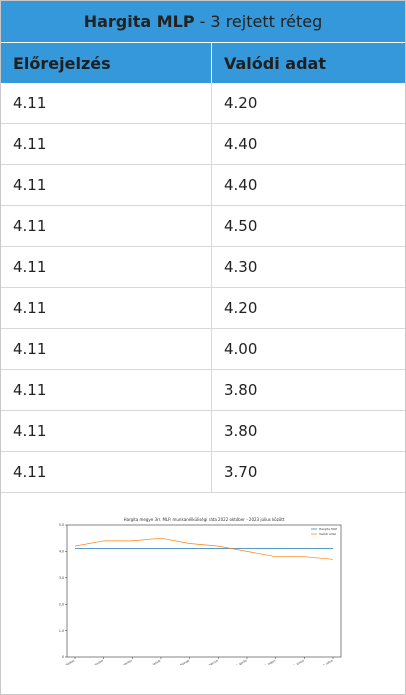 This screenshot has width=406, height=695. What do you see at coordinates (241, 226) in the screenshot?
I see `actual-cell: 4.50` at bounding box center [241, 226].